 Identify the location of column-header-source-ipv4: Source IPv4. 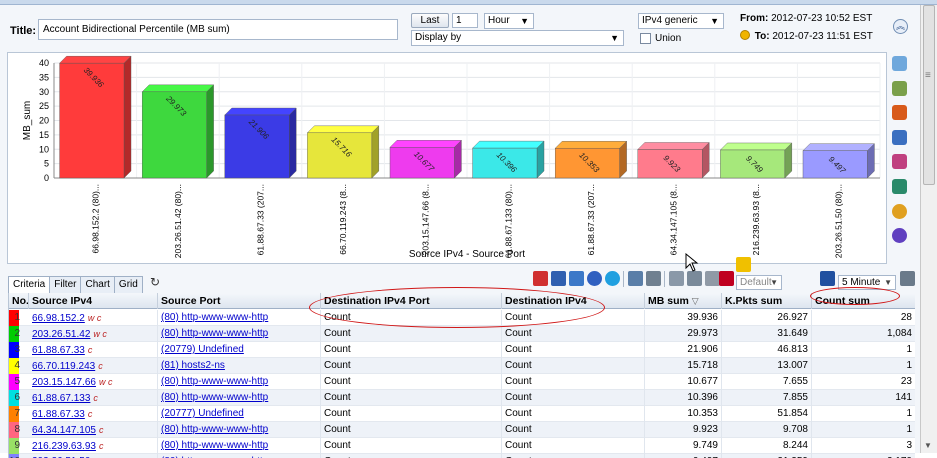
(93, 301).